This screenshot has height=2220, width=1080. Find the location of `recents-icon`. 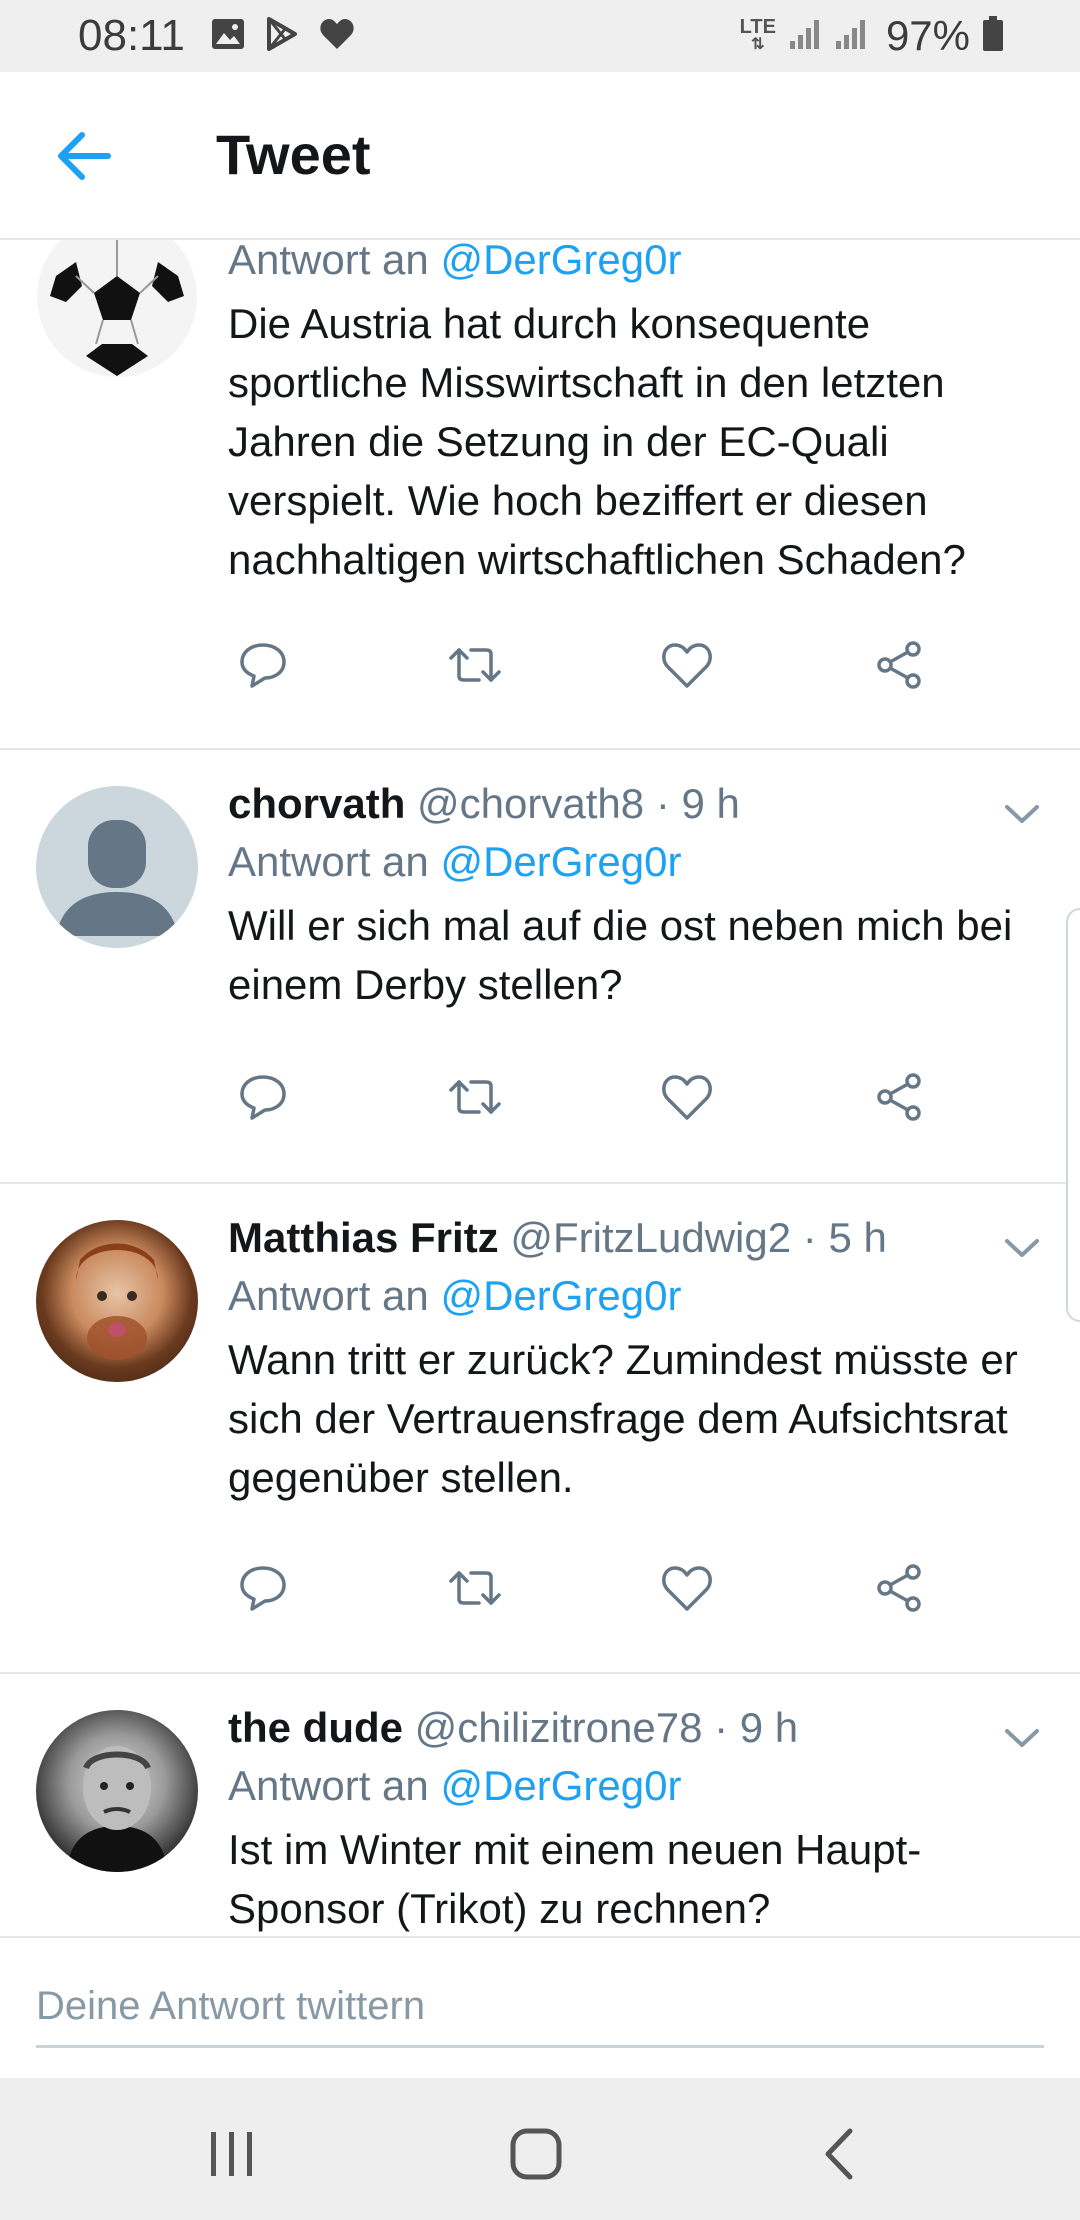

recents-icon is located at coordinates (231, 2154).